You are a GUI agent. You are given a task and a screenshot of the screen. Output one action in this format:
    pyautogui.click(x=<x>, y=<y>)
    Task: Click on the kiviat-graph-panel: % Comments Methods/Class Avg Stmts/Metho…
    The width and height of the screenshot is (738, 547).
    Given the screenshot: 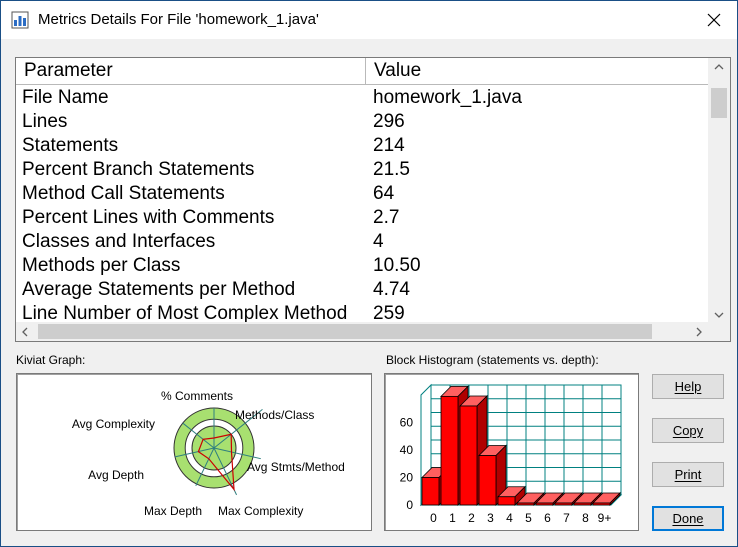 What is the action you would take?
    pyautogui.click(x=194, y=452)
    